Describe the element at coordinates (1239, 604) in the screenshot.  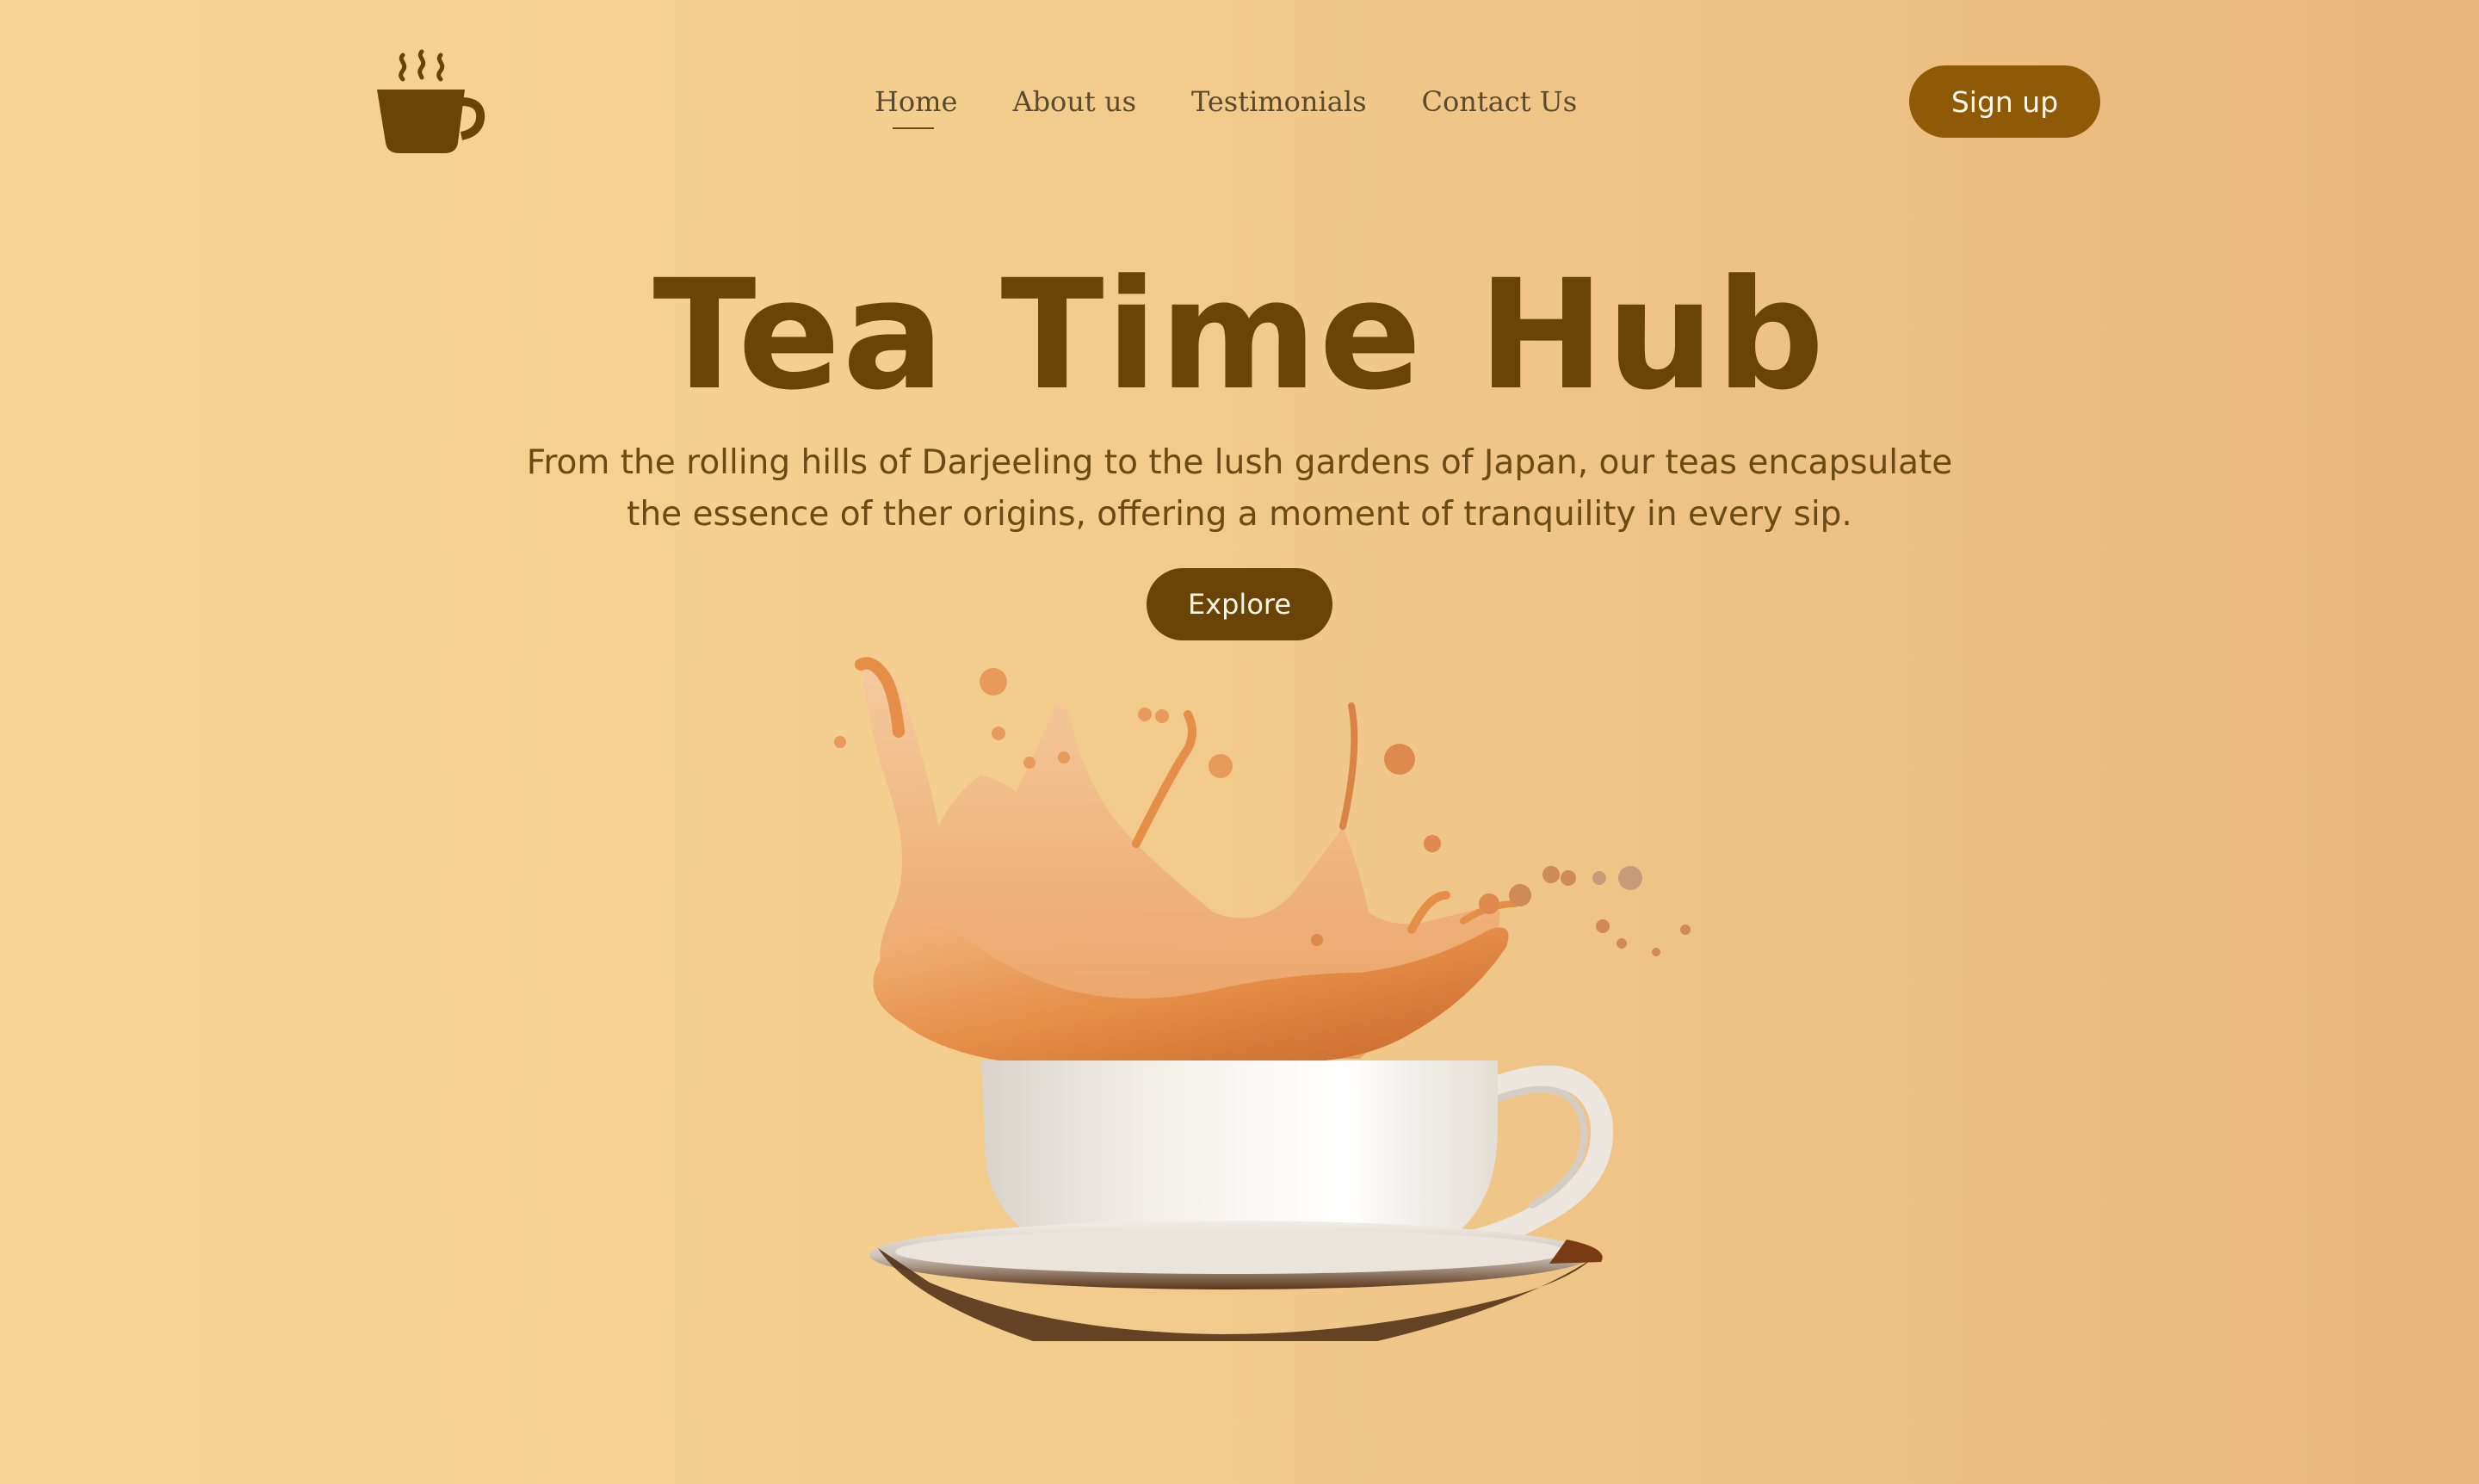
I see `explore-button: Explore` at that location.